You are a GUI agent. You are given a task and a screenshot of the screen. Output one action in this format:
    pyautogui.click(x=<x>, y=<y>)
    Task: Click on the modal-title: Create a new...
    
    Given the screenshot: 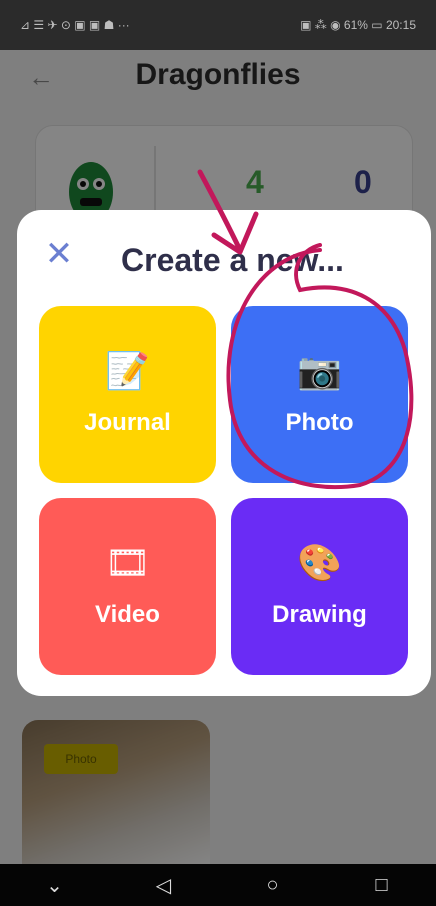 What is the action you would take?
    pyautogui.click(x=232, y=260)
    